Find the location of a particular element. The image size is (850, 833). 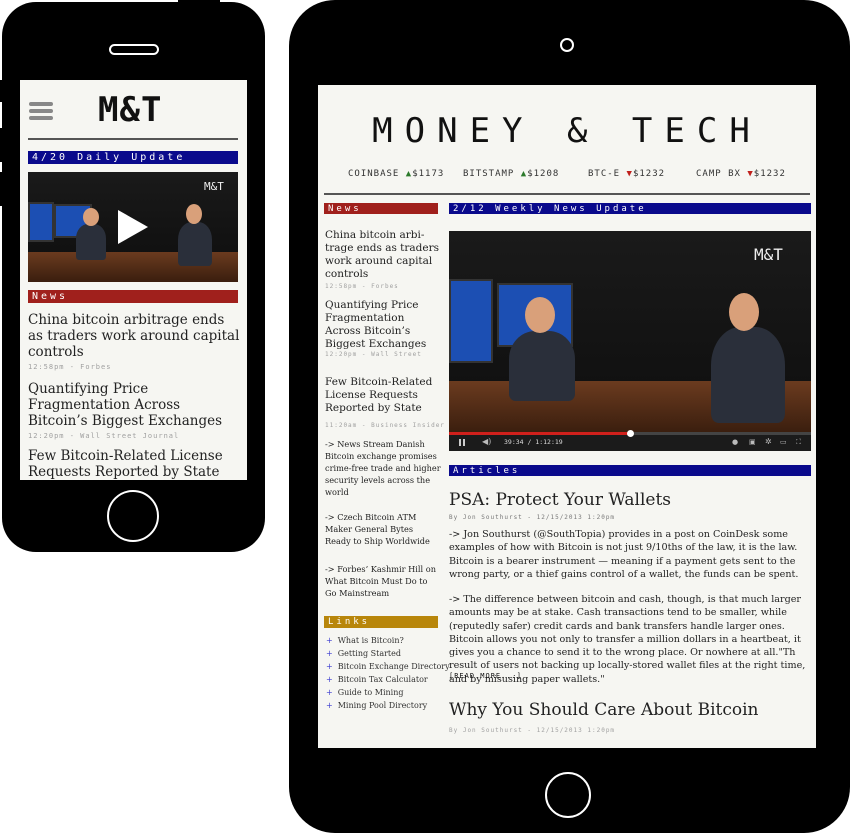

phone-side-button is located at coordinates (3, 91).